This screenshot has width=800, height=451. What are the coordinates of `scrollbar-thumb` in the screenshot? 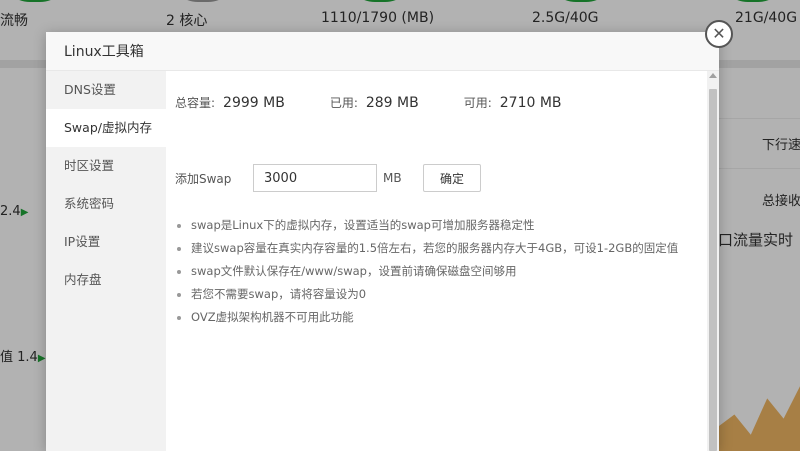 It's located at (713, 270).